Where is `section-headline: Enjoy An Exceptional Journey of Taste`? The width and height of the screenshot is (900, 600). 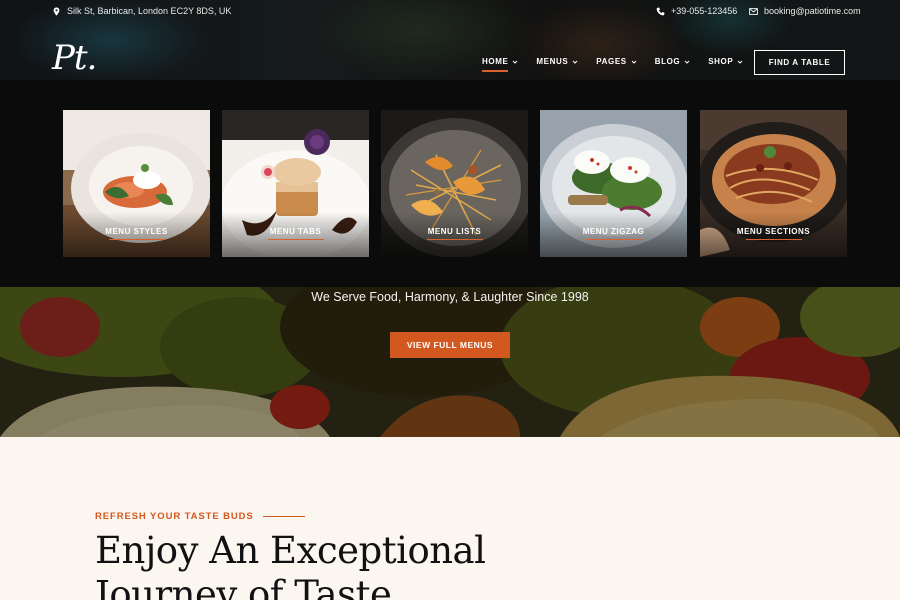
section-headline: Enjoy An Exceptional Journey of Taste is located at coordinates (345, 564).